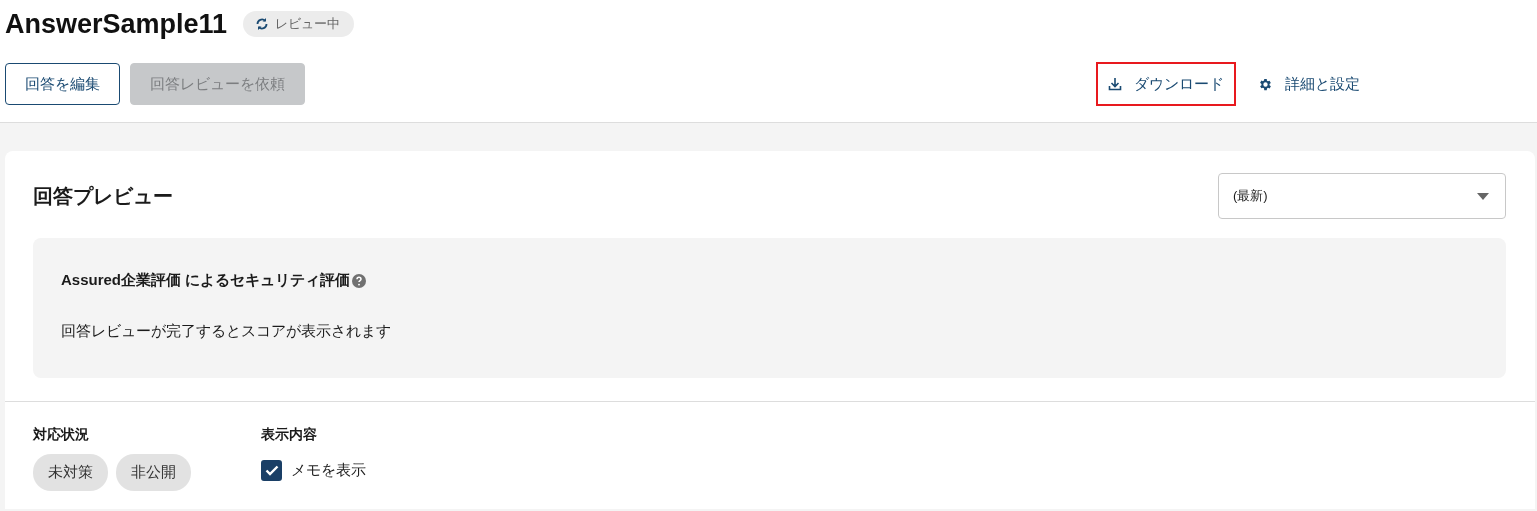  What do you see at coordinates (70, 472) in the screenshot?
I see `status-chip: 未対策` at bounding box center [70, 472].